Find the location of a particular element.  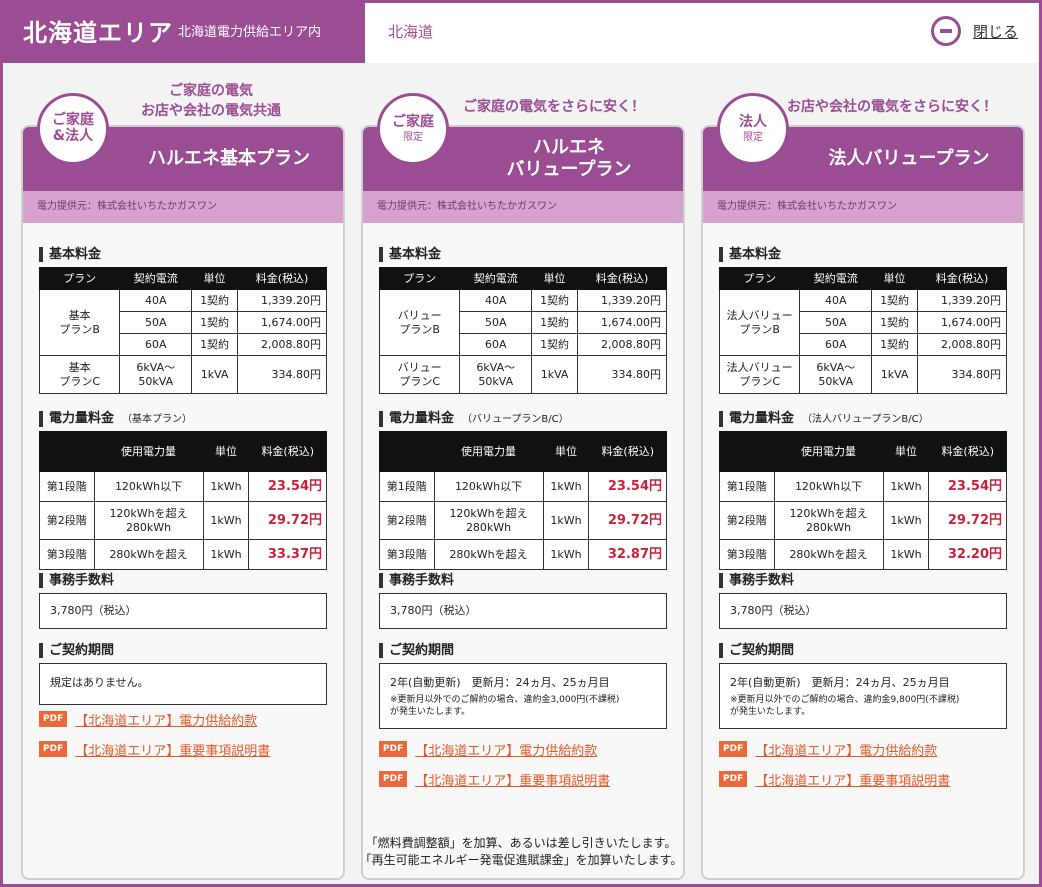

table-row: バリュー プランC 6kVA～ 50kVA 1kVA 334.80円 is located at coordinates (522, 374).